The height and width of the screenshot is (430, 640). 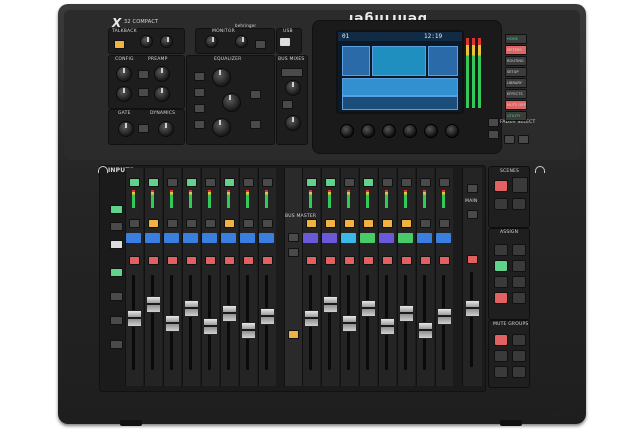 What do you see at coordinates (221, 77) in the screenshot?
I see `eq-gain-knob` at bounding box center [221, 77].